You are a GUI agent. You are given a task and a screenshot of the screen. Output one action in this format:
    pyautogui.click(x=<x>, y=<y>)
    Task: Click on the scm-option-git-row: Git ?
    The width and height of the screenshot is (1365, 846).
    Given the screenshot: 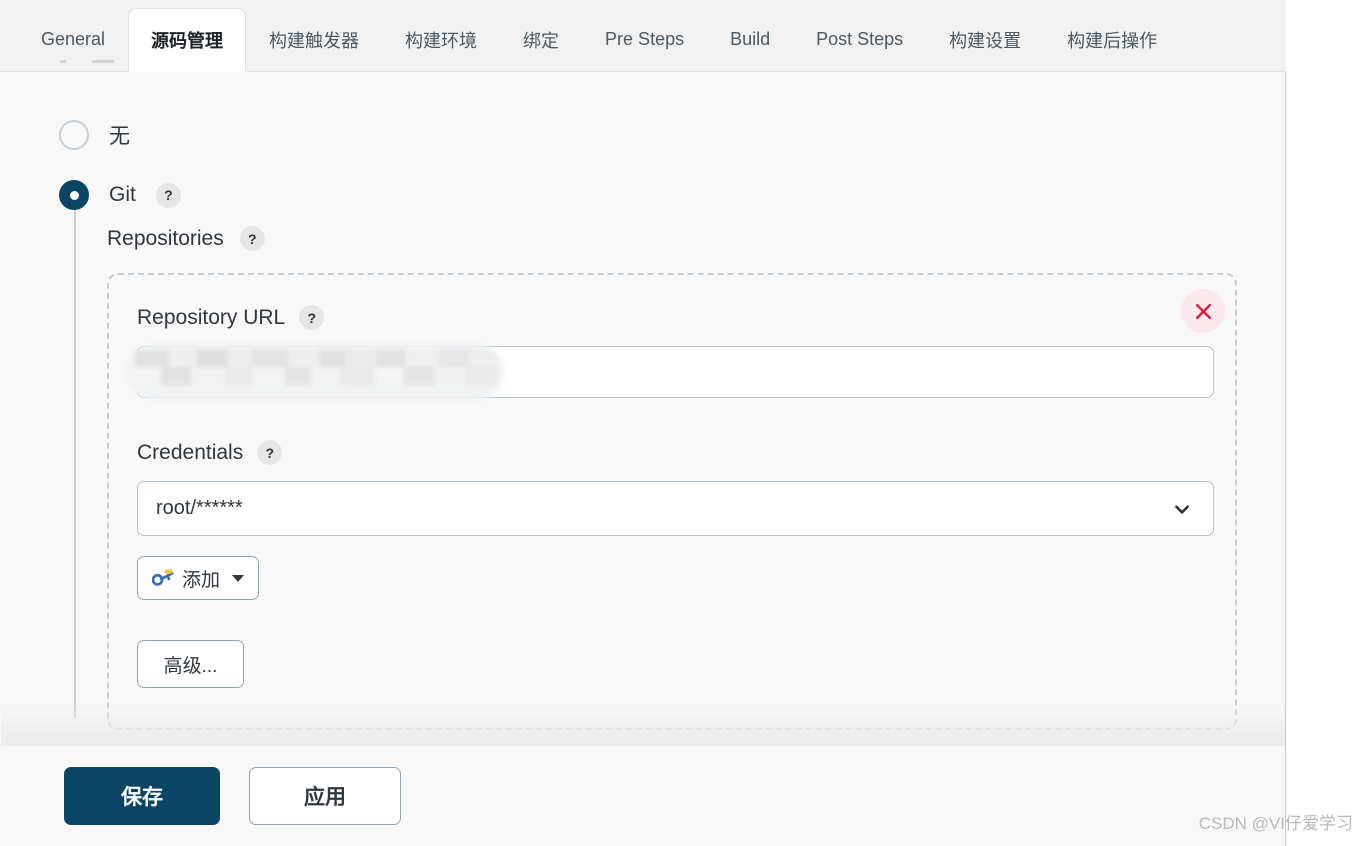 What is the action you would take?
    pyautogui.click(x=643, y=195)
    